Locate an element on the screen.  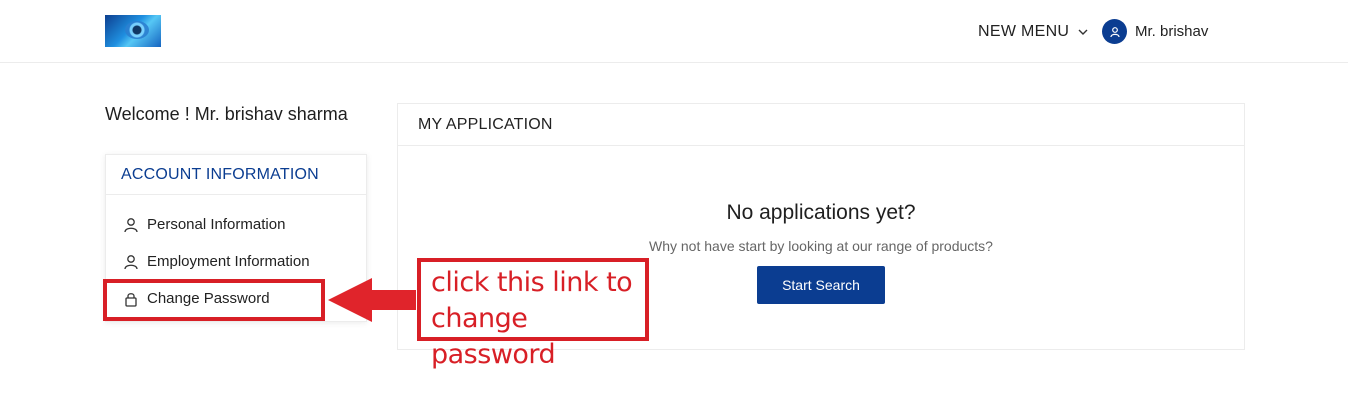
empty-state-title: No applications yet? is located at coordinates (821, 212).